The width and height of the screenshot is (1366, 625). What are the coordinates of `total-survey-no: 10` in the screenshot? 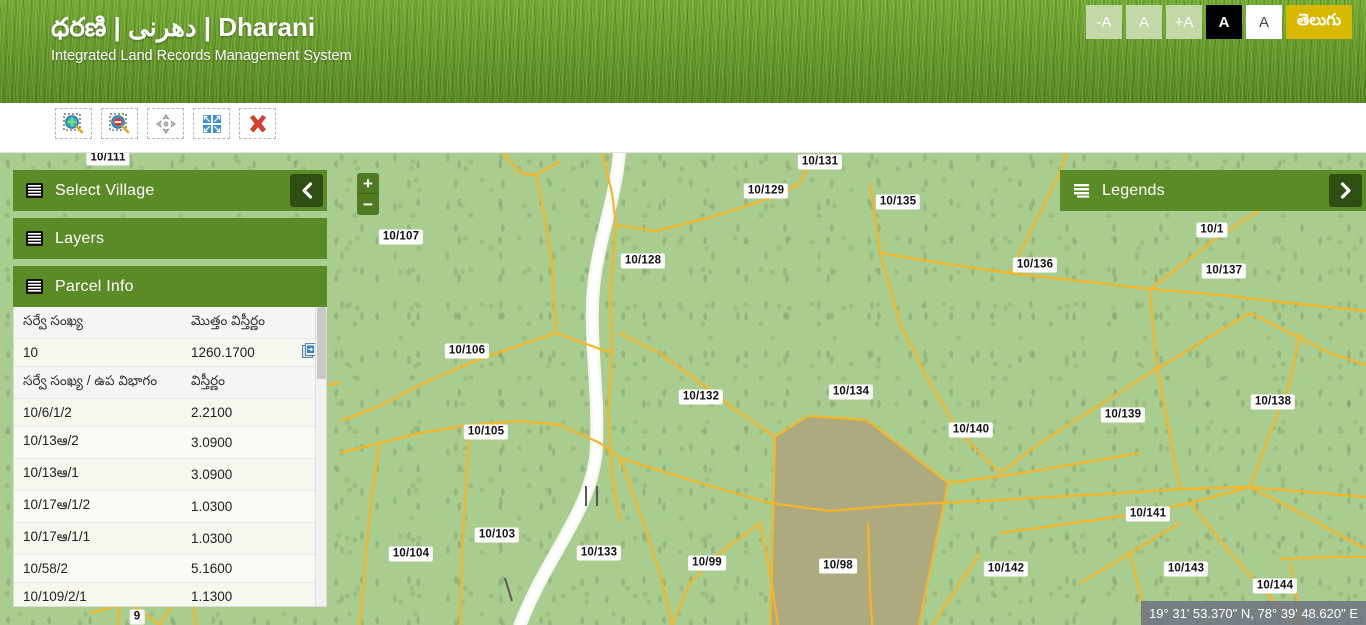 It's located at (98, 352).